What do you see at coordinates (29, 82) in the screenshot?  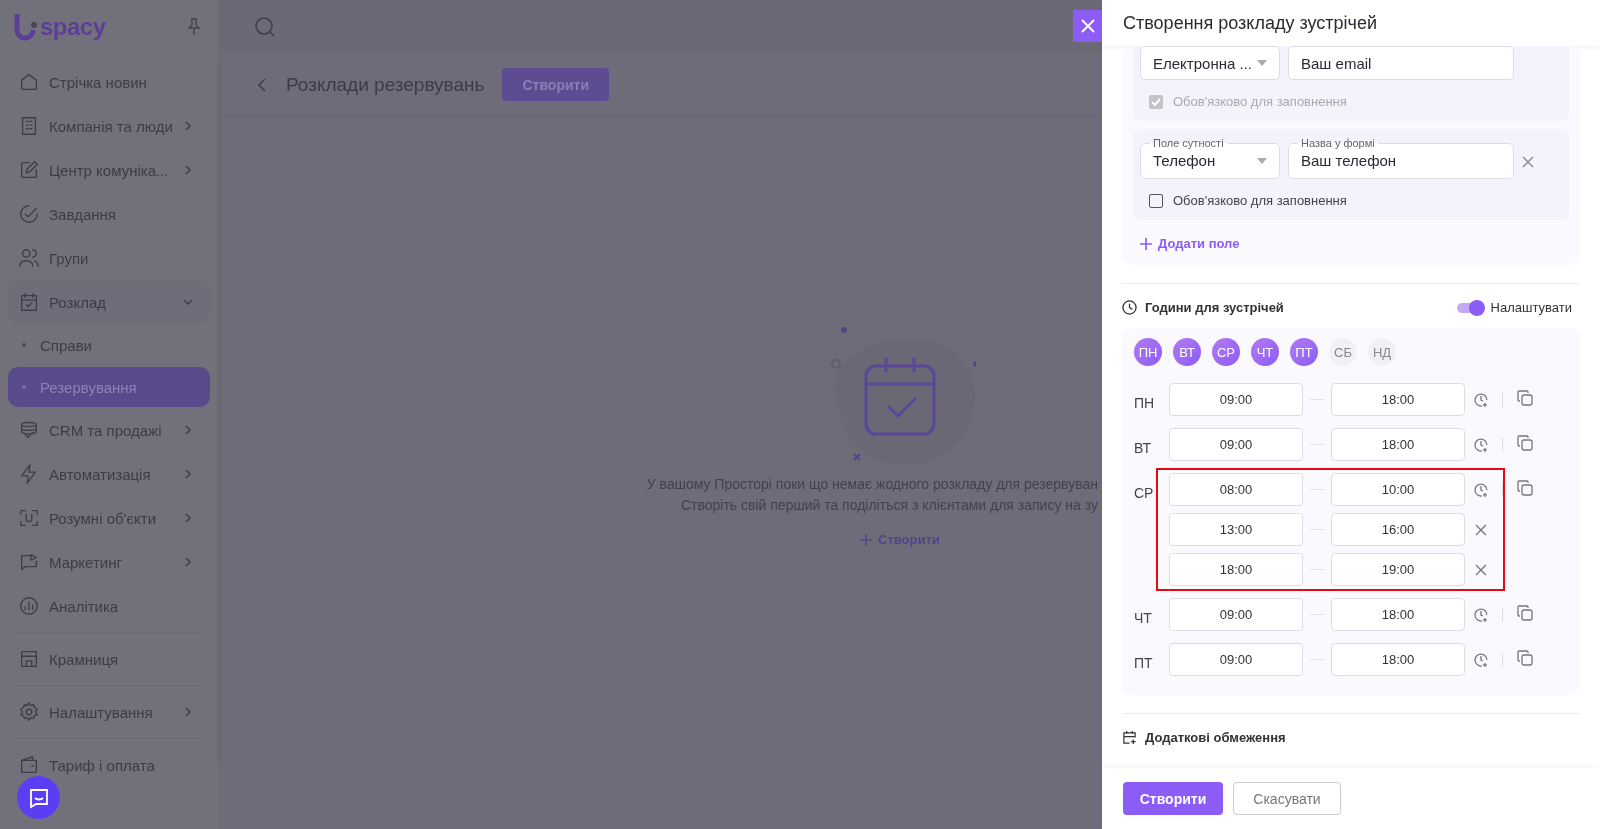 I see `home-icon` at bounding box center [29, 82].